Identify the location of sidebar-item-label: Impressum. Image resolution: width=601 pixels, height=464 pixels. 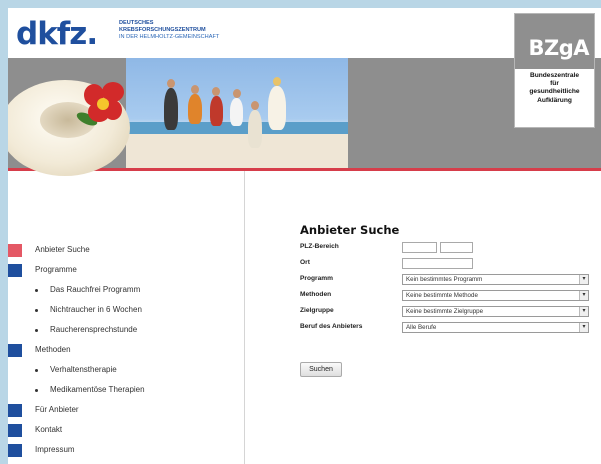
(55, 449).